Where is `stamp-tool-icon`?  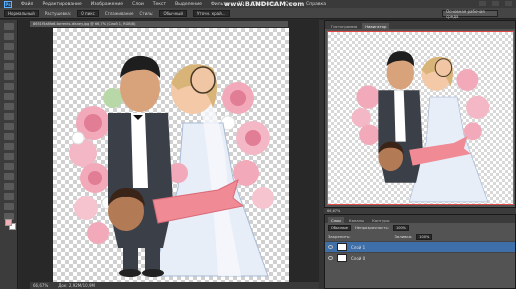 stamp-tool-icon is located at coordinates (8, 106).